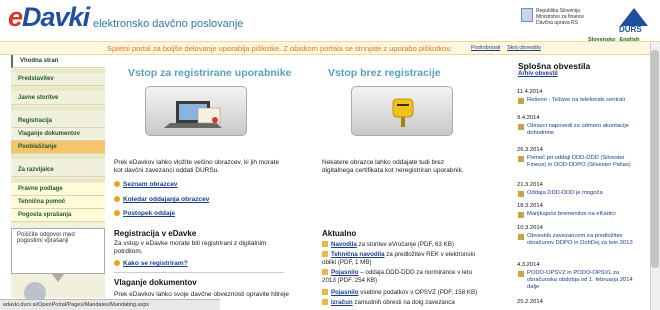 The height and width of the screenshot is (310, 660). Describe the element at coordinates (155, 282) in the screenshot. I see `submission-heading: Vlaganje dokumentov` at that location.